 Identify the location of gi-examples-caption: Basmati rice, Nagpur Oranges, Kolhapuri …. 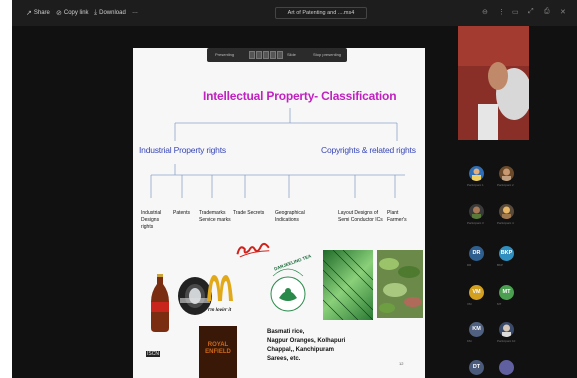
(306, 345).